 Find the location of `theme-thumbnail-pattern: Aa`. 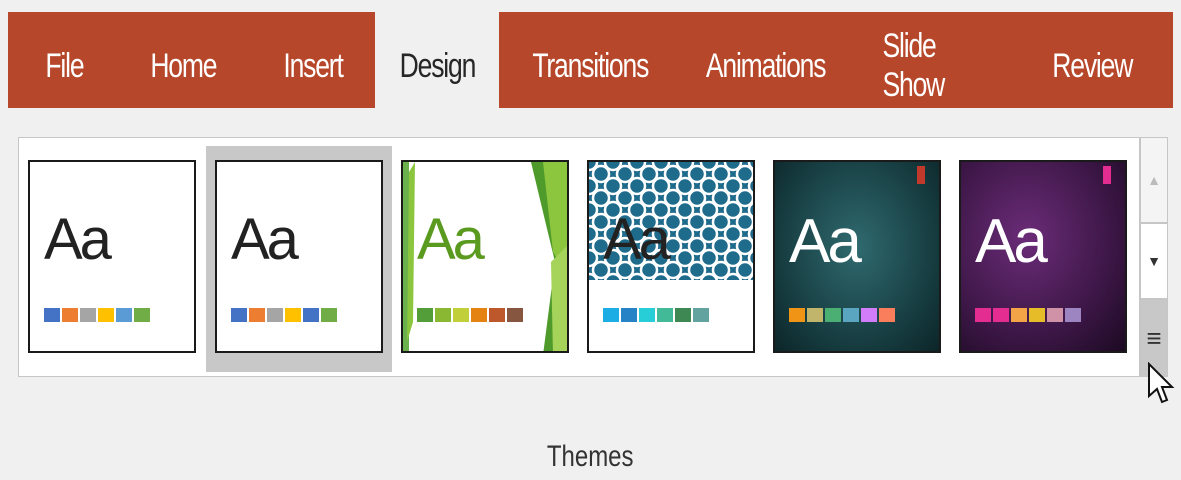

theme-thumbnail-pattern: Aa is located at coordinates (671, 256).